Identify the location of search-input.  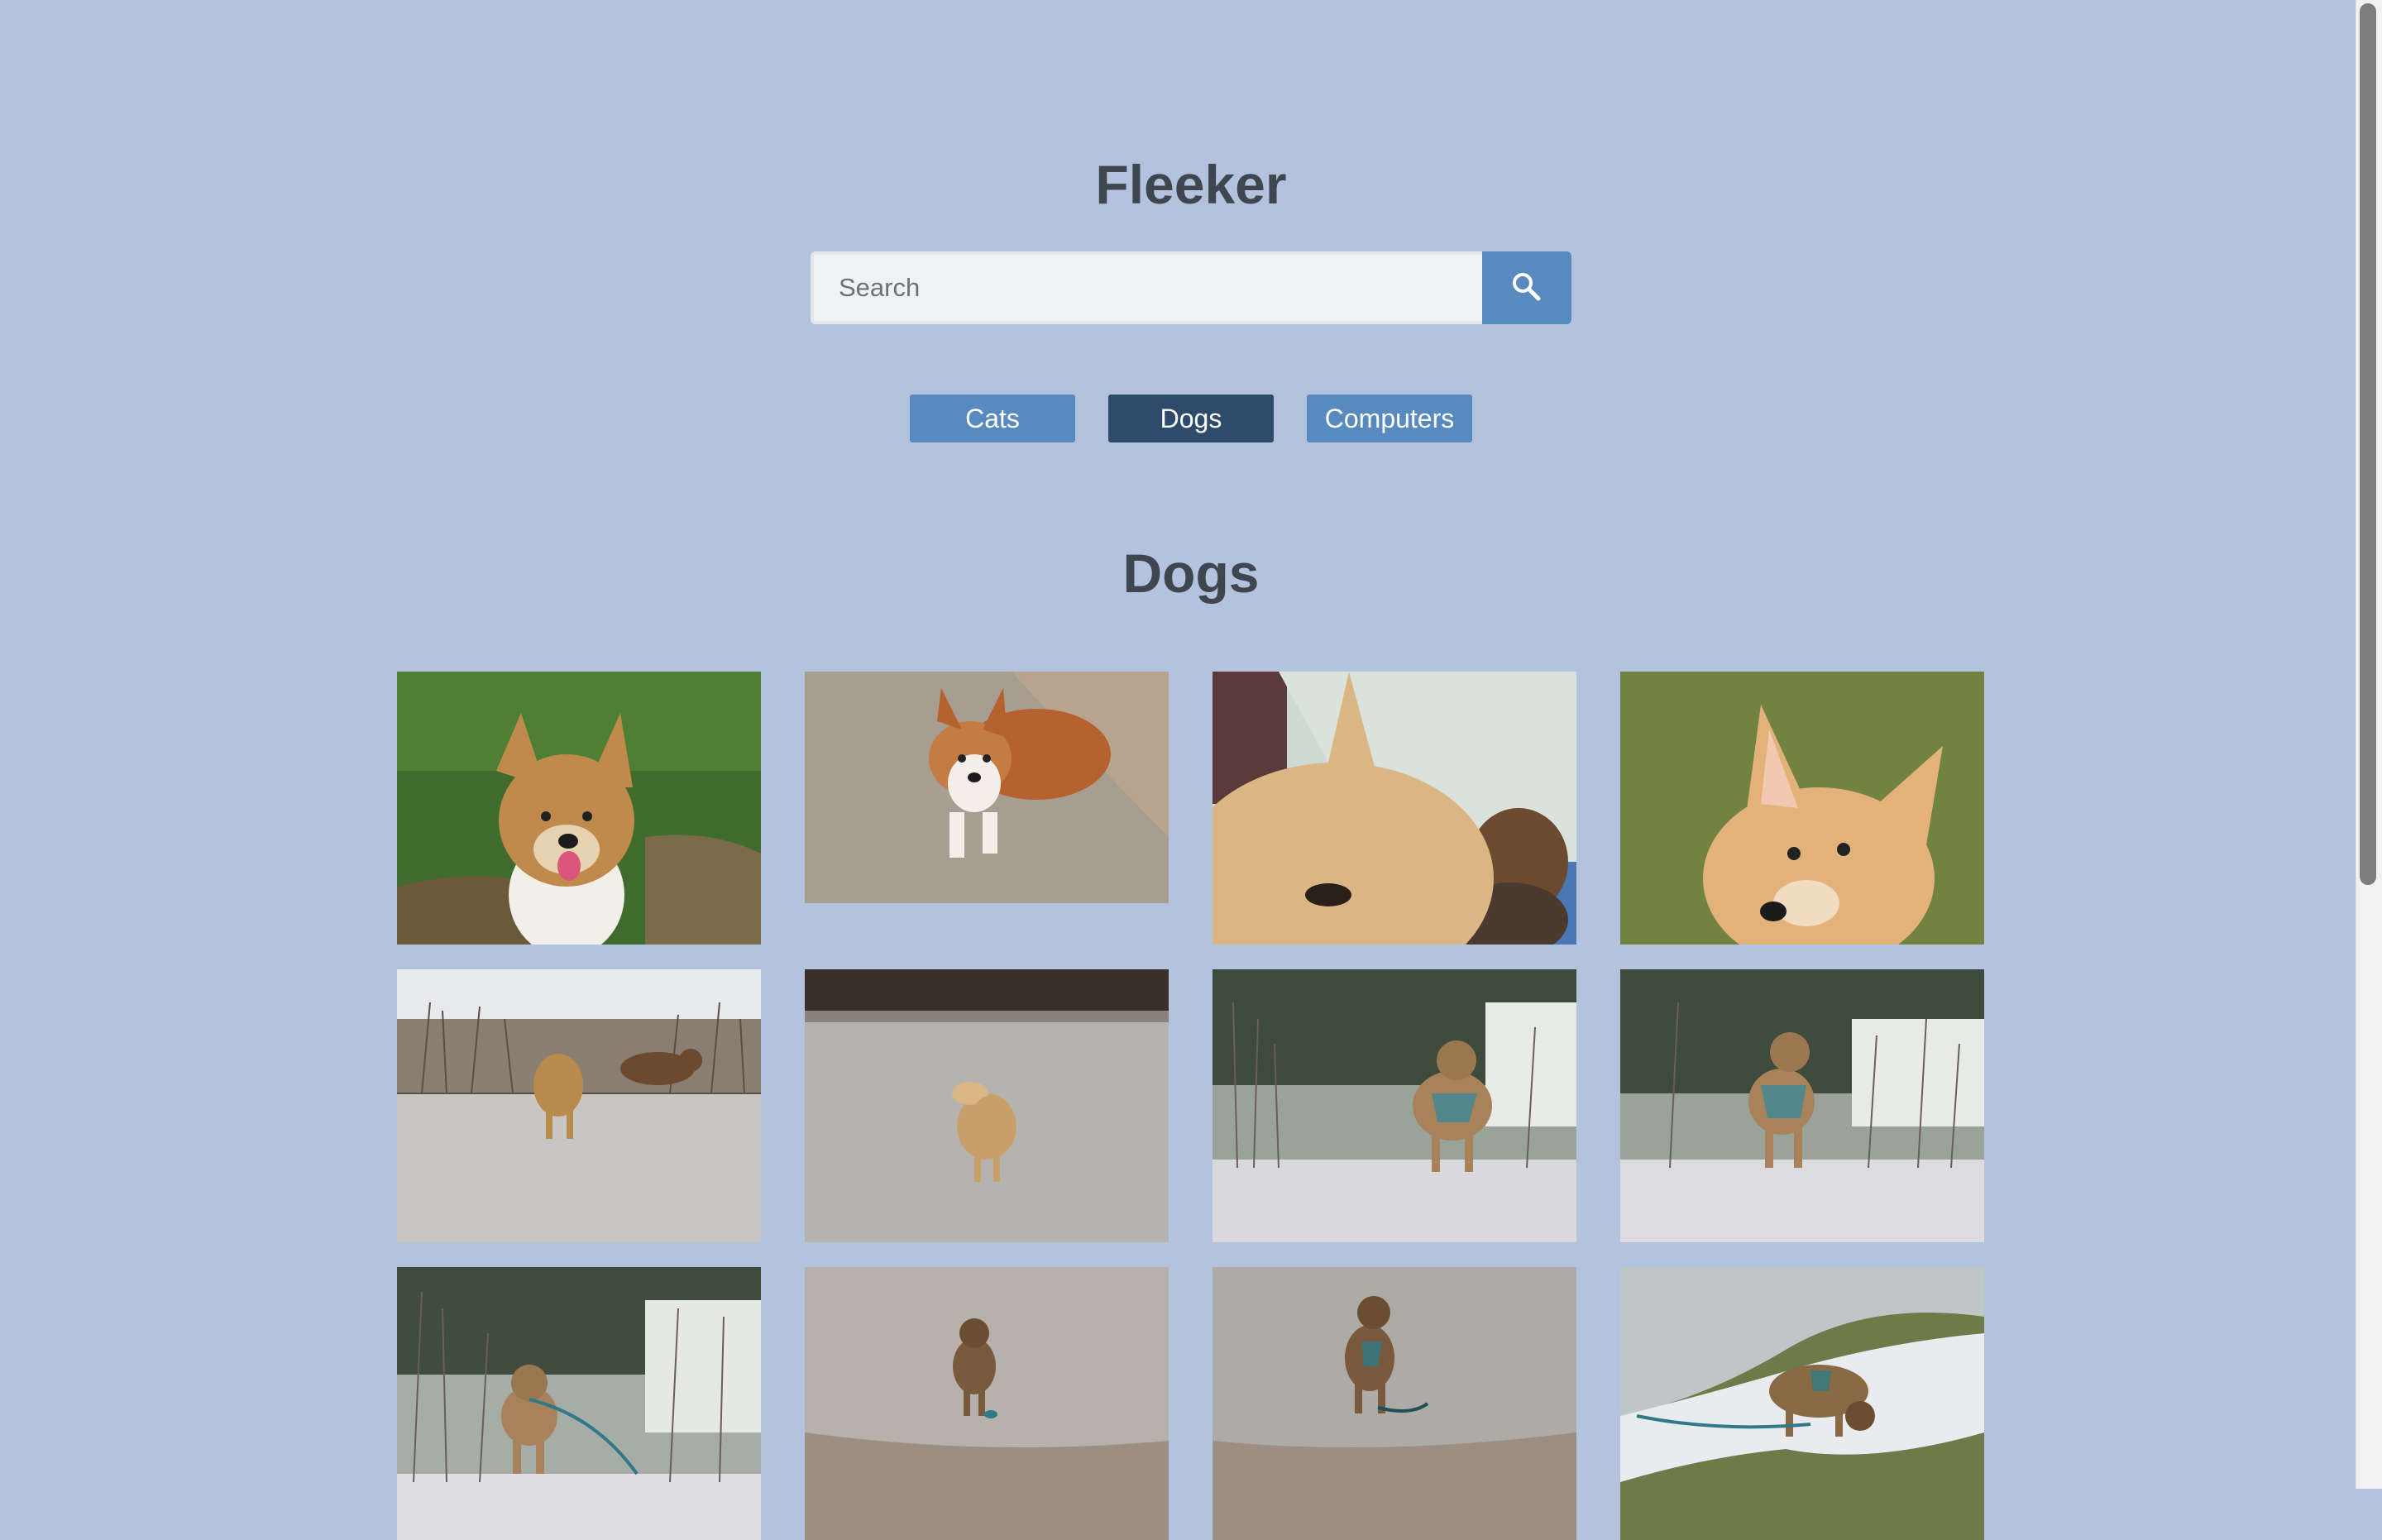
(1146, 287).